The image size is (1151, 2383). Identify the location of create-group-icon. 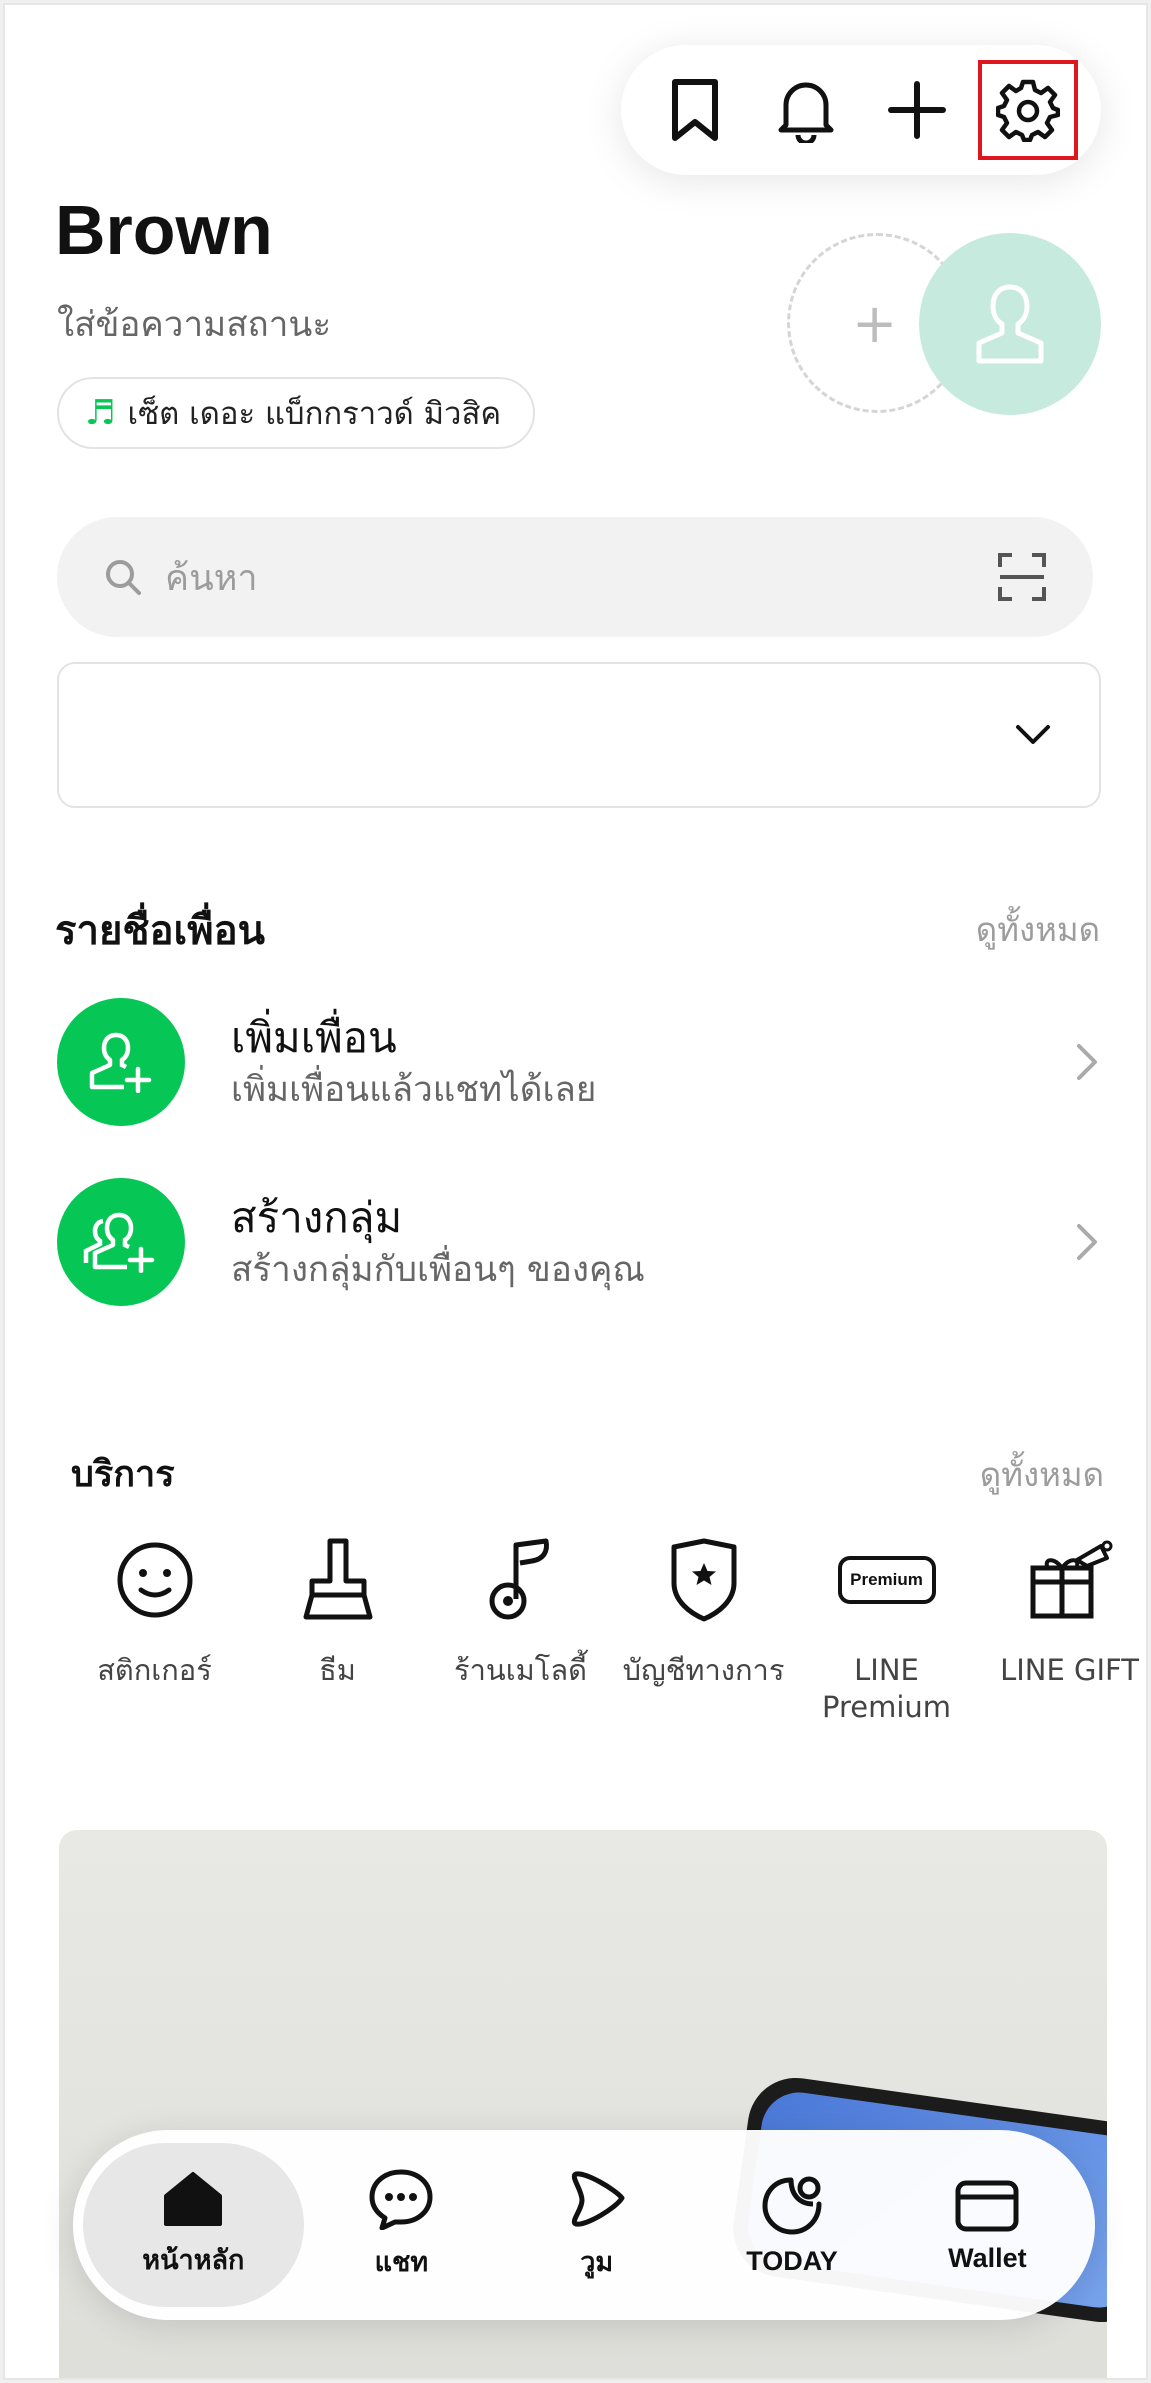
(119, 1242).